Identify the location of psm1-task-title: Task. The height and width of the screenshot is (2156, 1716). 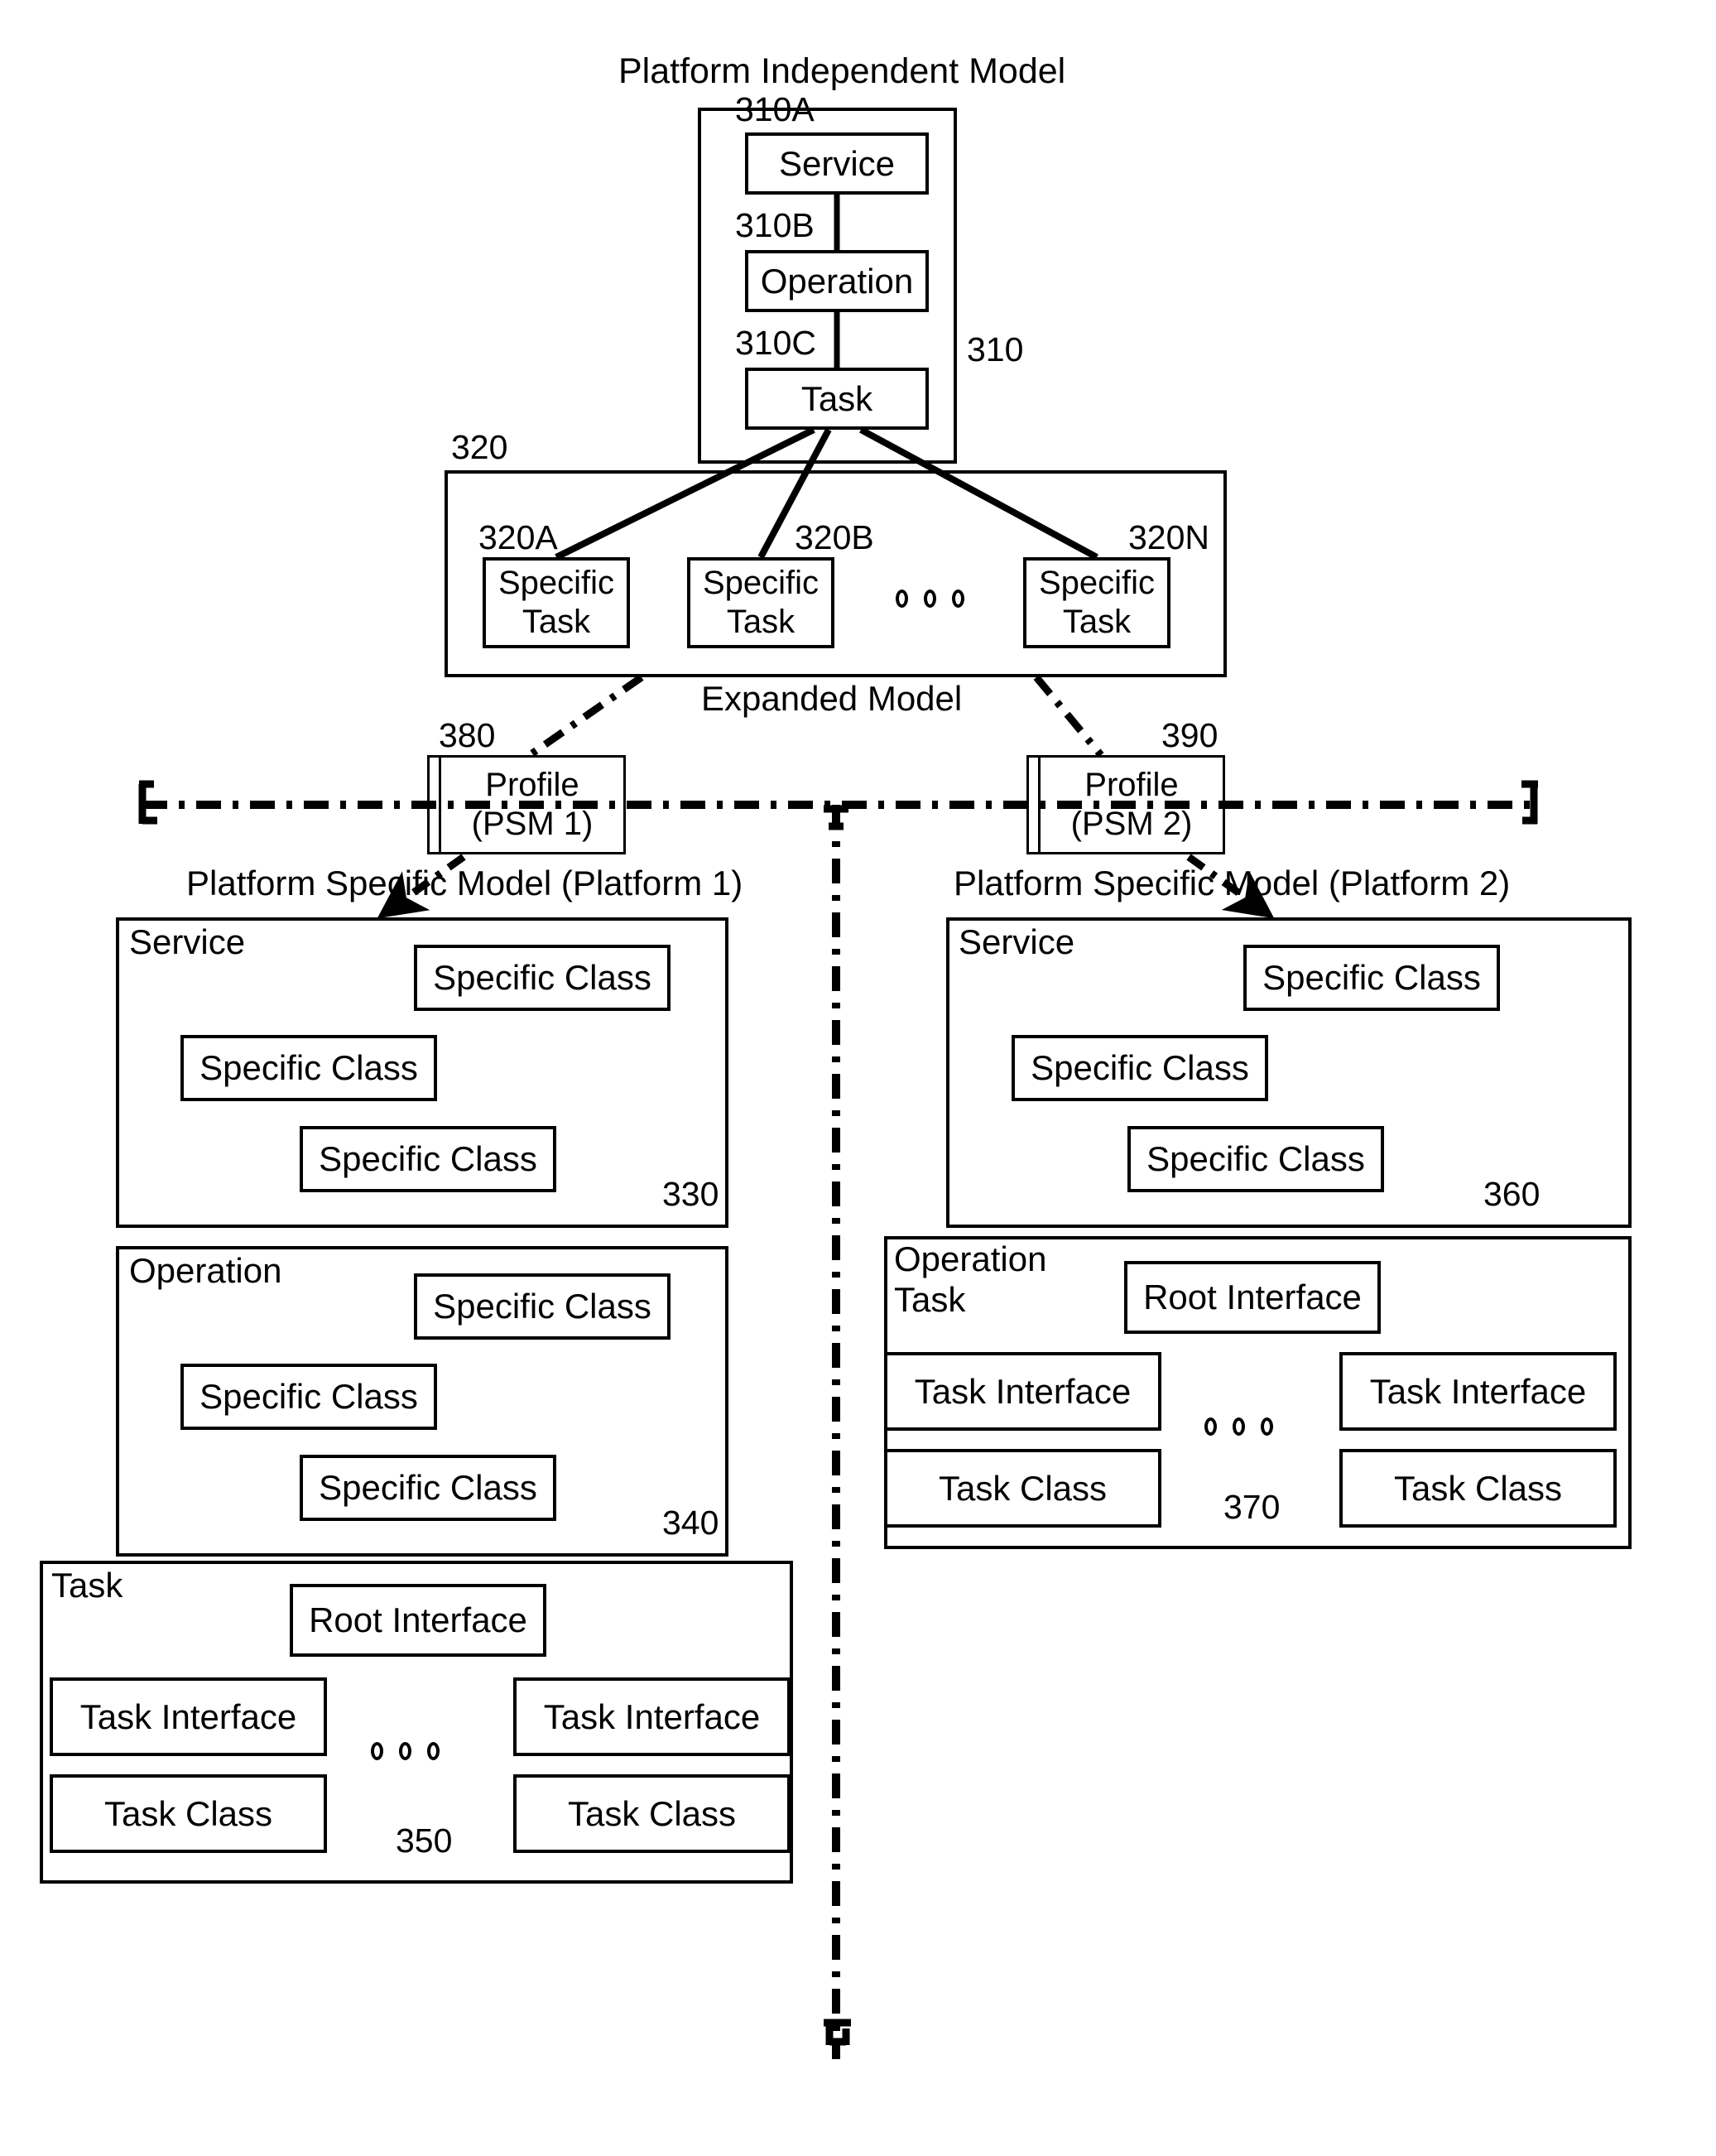
(87, 1586).